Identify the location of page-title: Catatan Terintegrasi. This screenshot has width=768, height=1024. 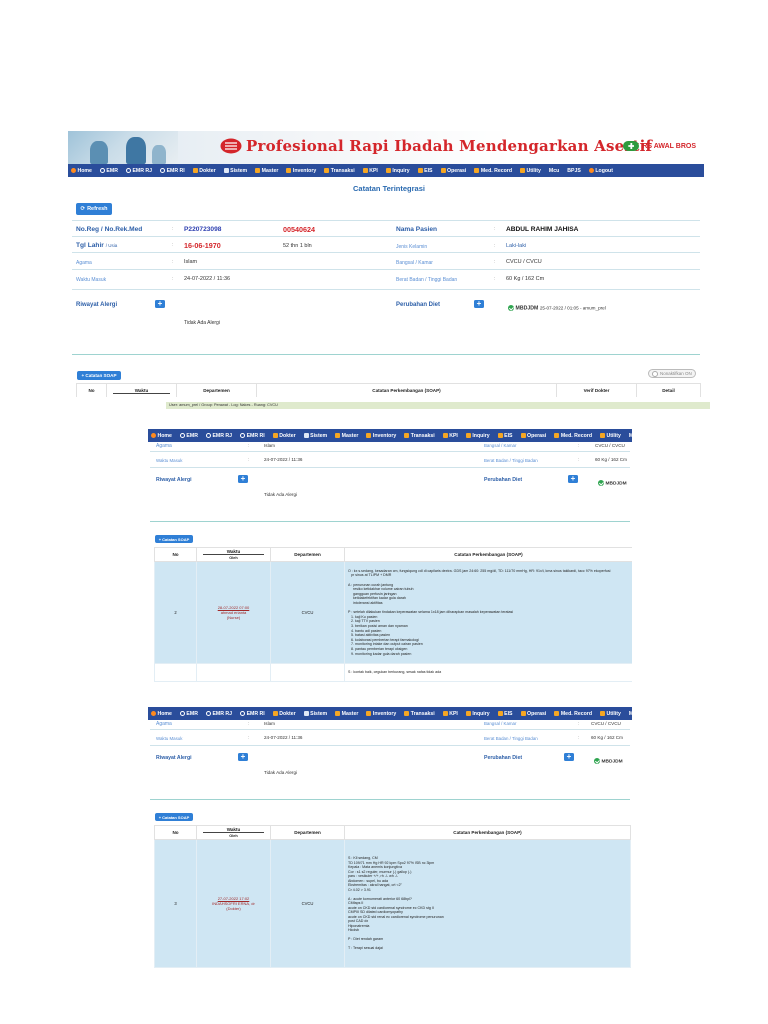
(389, 188).